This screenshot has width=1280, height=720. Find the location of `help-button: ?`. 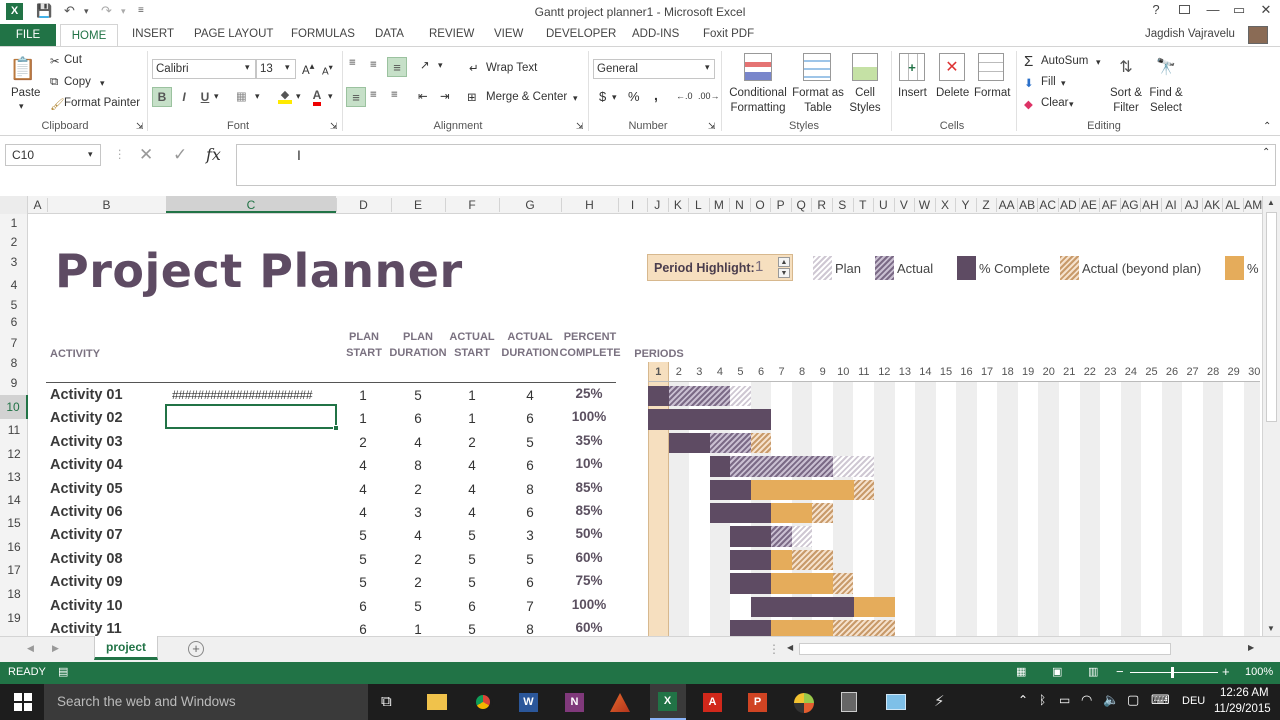

help-button: ? is located at coordinates (1156, 9).